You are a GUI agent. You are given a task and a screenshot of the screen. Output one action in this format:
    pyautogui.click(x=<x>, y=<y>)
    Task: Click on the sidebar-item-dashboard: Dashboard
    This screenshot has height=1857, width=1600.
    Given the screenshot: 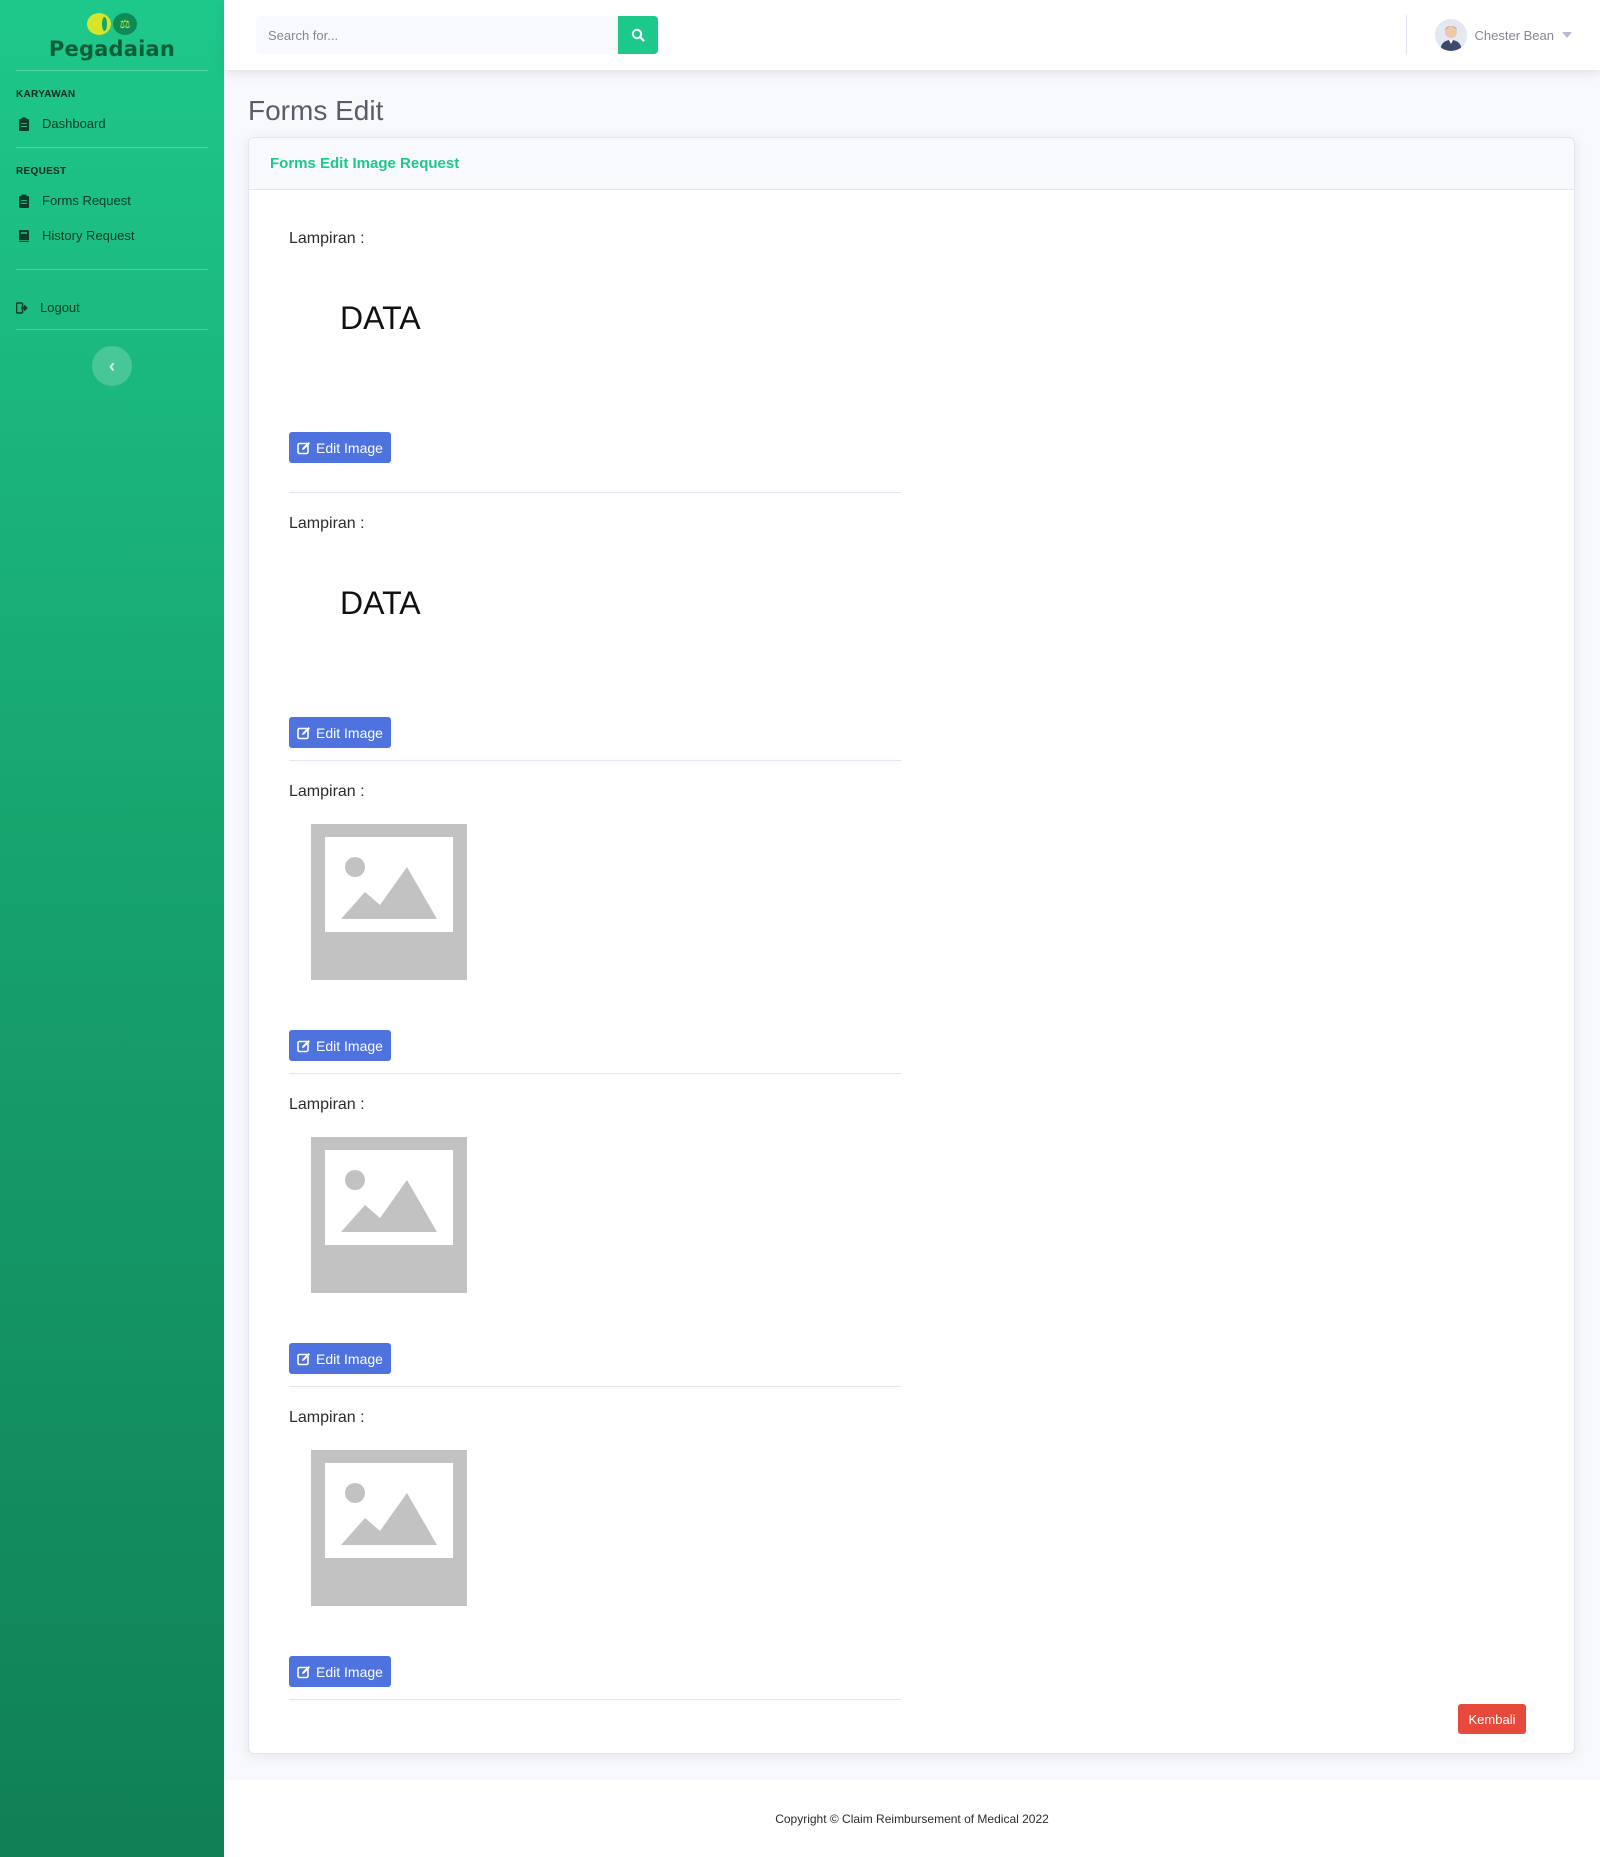 What is the action you would take?
    pyautogui.click(x=112, y=123)
    